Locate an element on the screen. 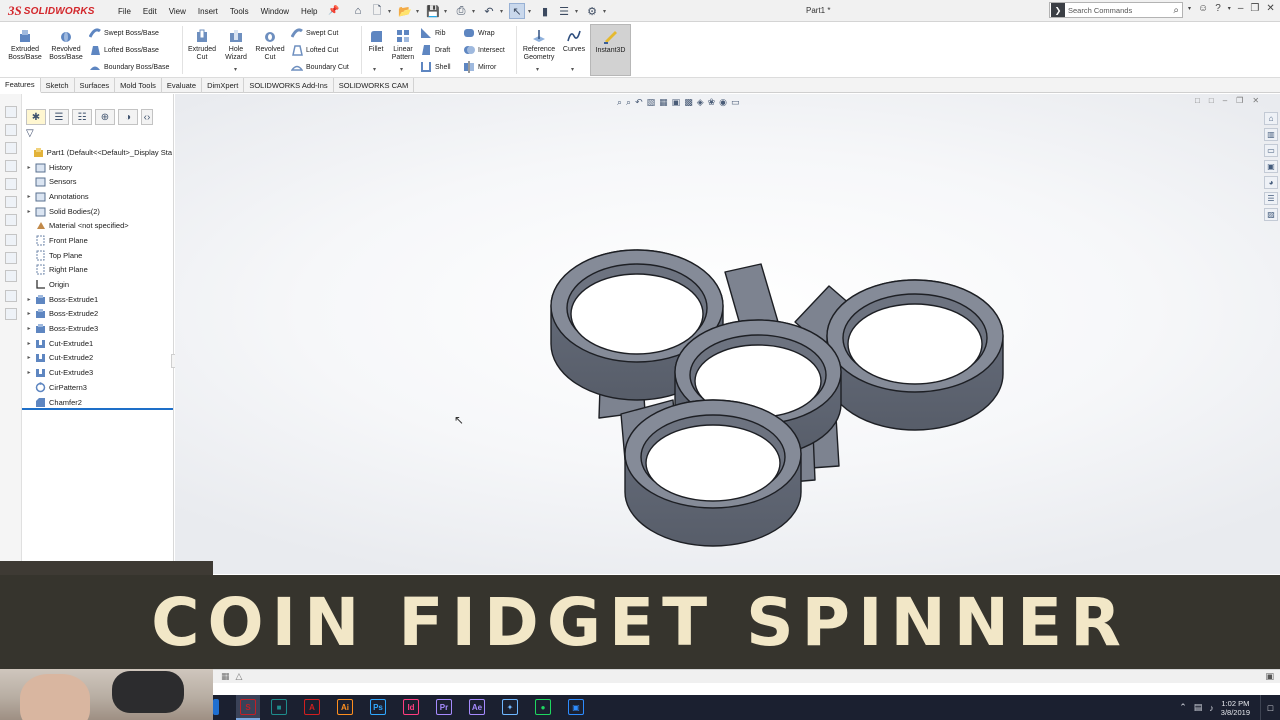  boundary-boss-button: Boundary Boss/Base is located at coordinates (129, 67).